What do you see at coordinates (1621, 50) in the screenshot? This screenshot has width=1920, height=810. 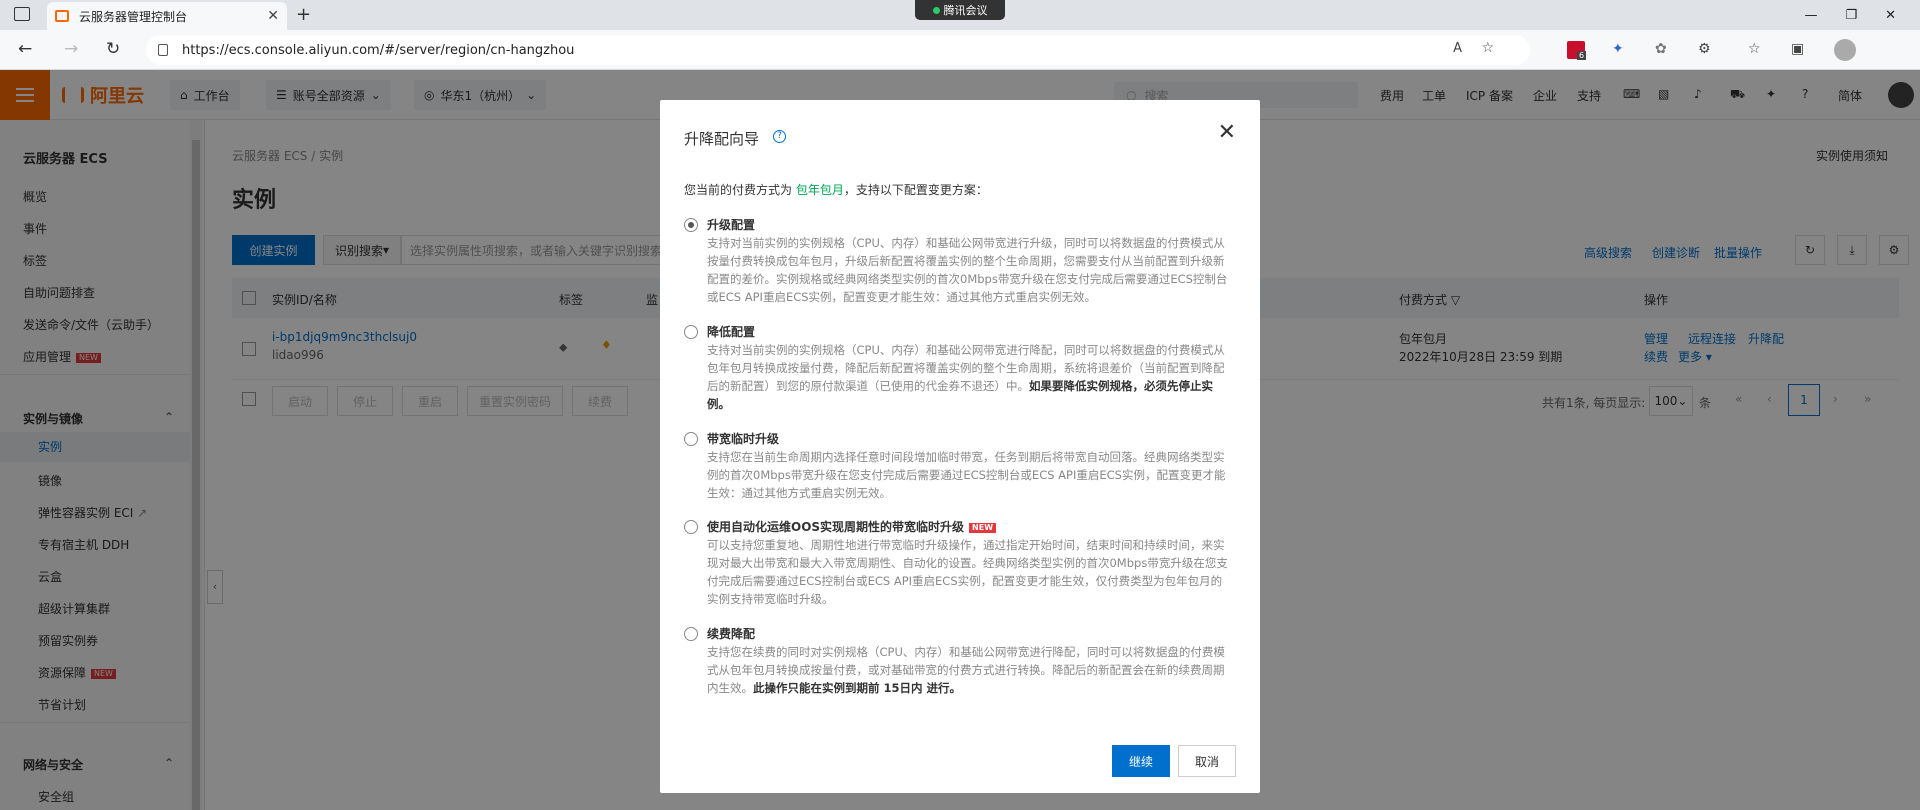 I see `extension-blue-icon: ✦` at bounding box center [1621, 50].